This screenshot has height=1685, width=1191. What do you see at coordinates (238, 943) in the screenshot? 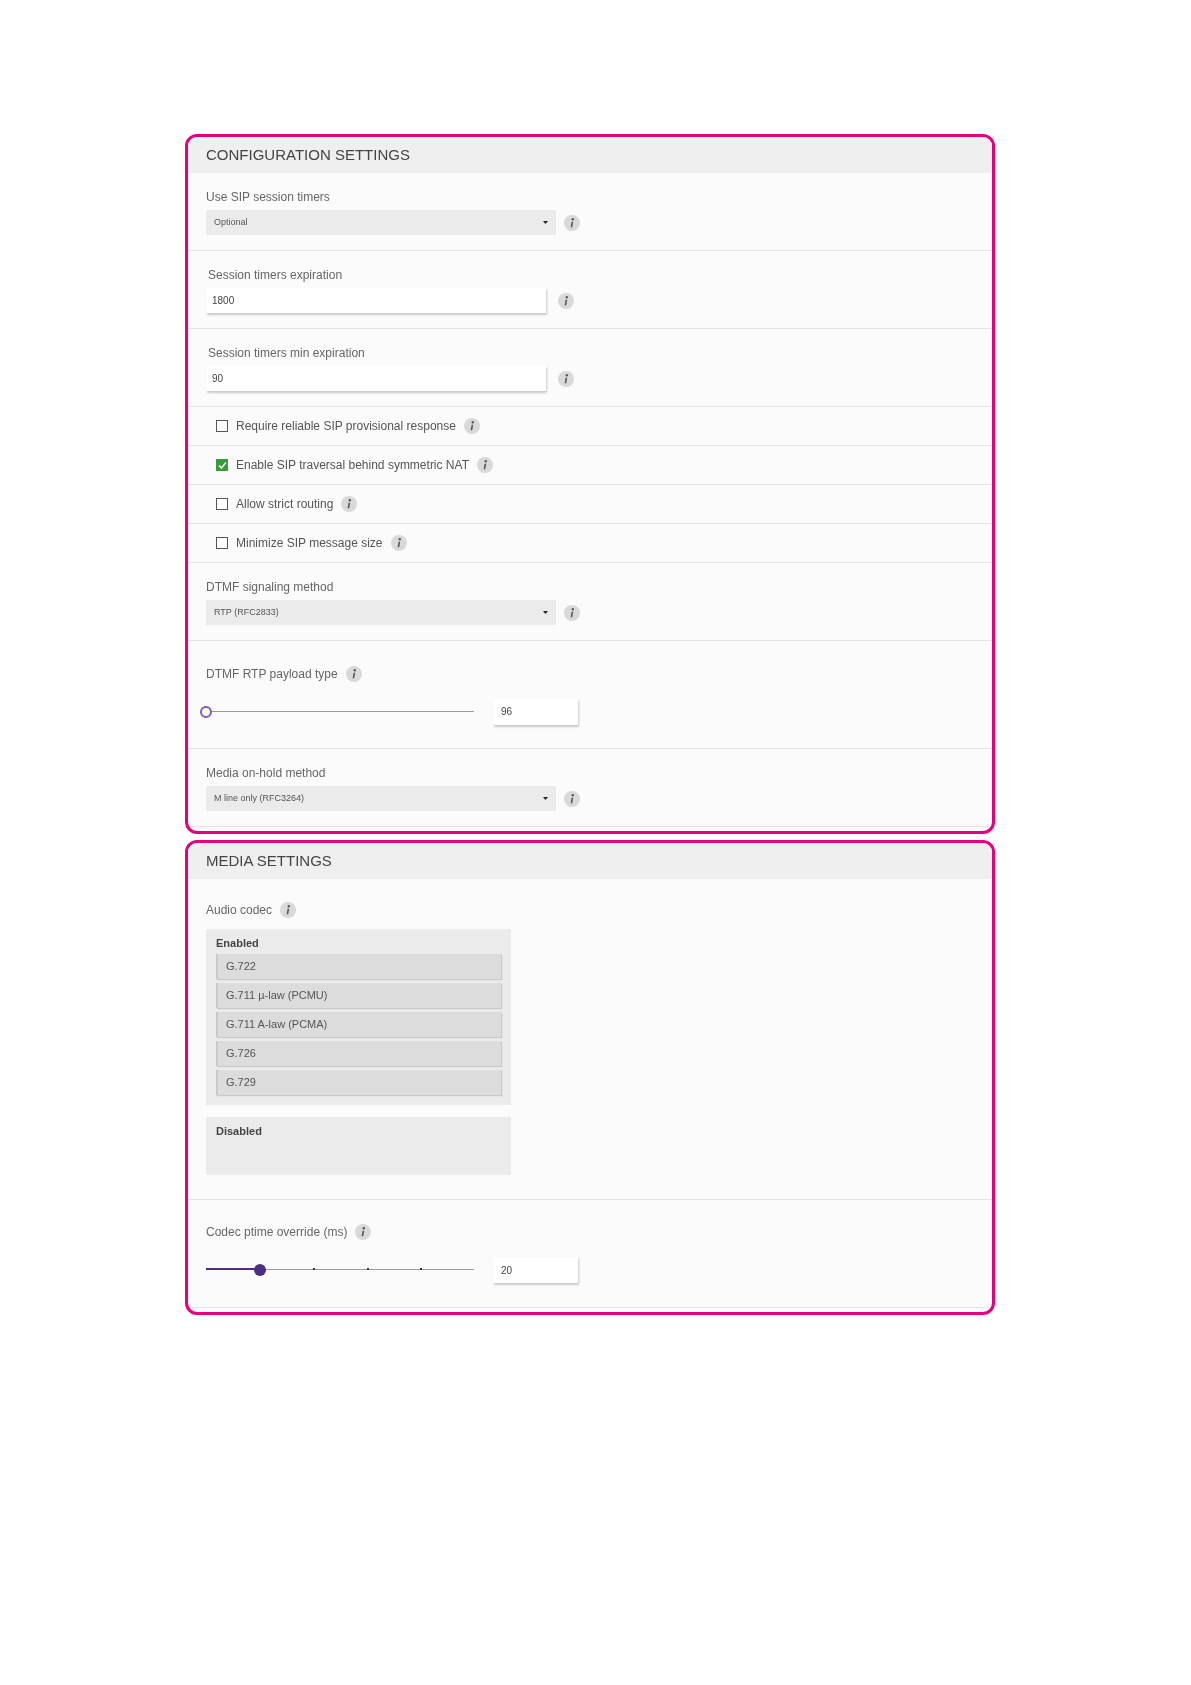
I see `list-title: Enabled` at bounding box center [238, 943].